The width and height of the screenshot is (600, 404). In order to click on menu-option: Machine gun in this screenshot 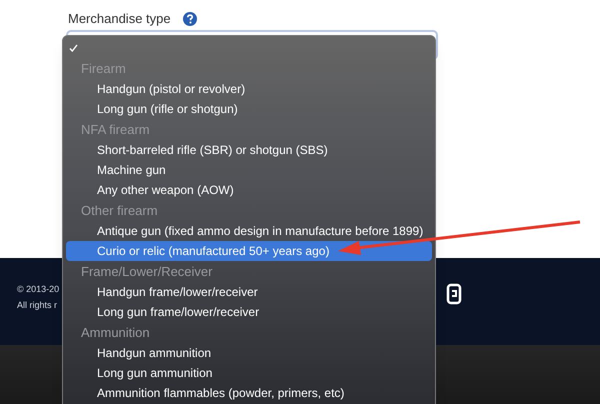, I will do `click(249, 170)`.